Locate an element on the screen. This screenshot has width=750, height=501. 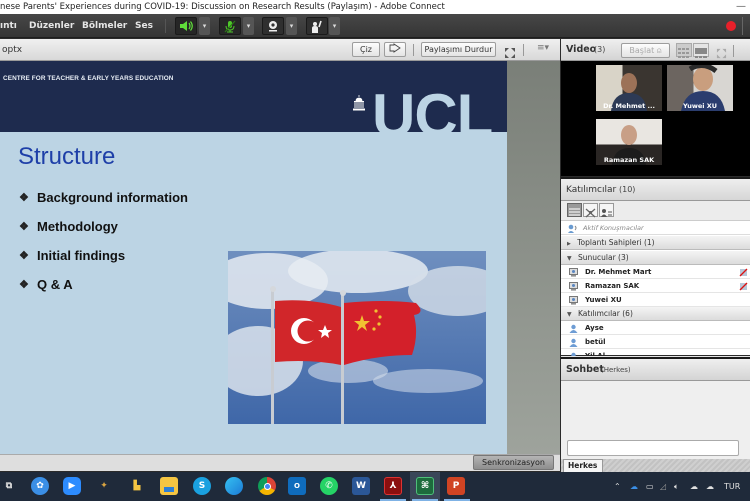
onedrive-files-icon: ▙ is located at coordinates (137, 486).